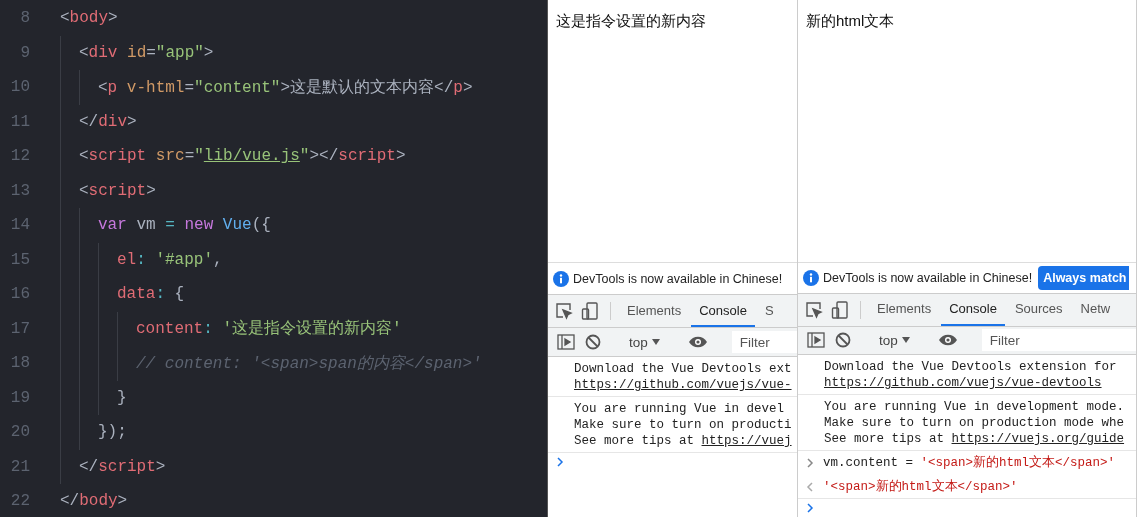  What do you see at coordinates (19, 190) in the screenshot?
I see `line-number: 13` at bounding box center [19, 190].